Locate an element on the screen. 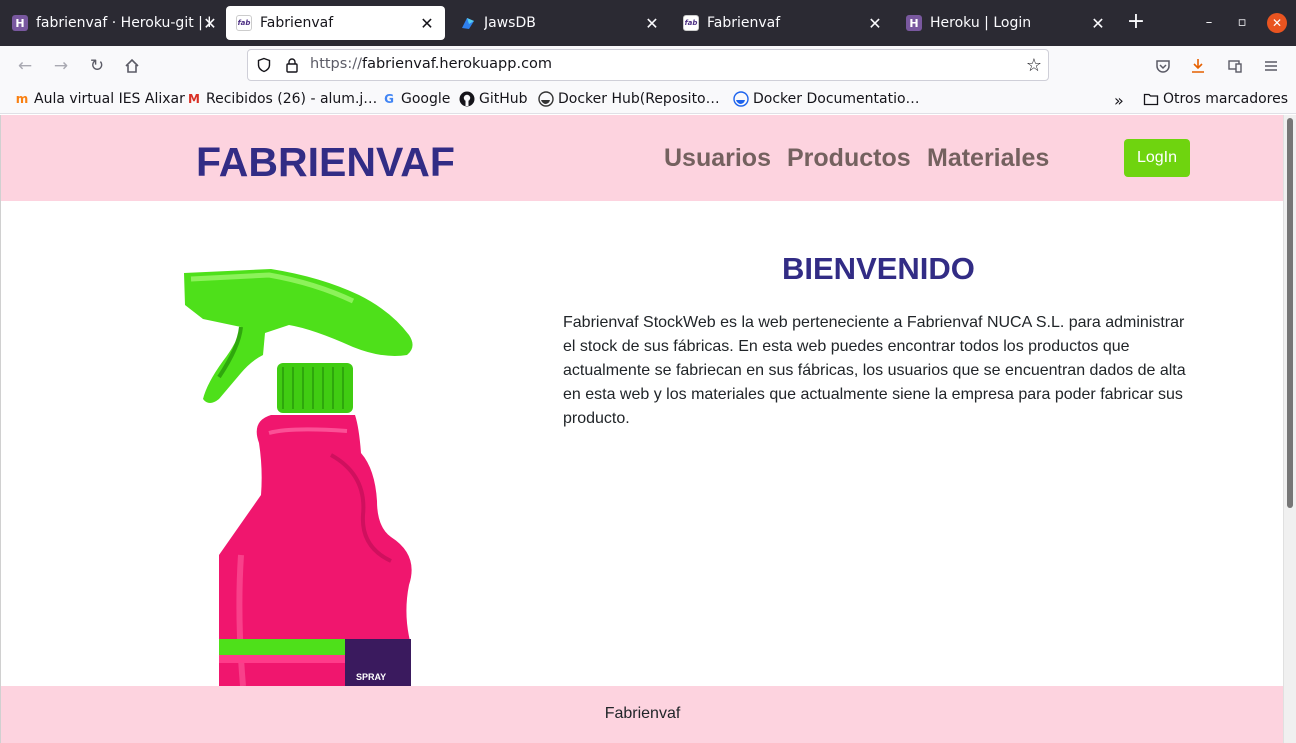 The image size is (1296, 743). home-button is located at coordinates (132, 66).